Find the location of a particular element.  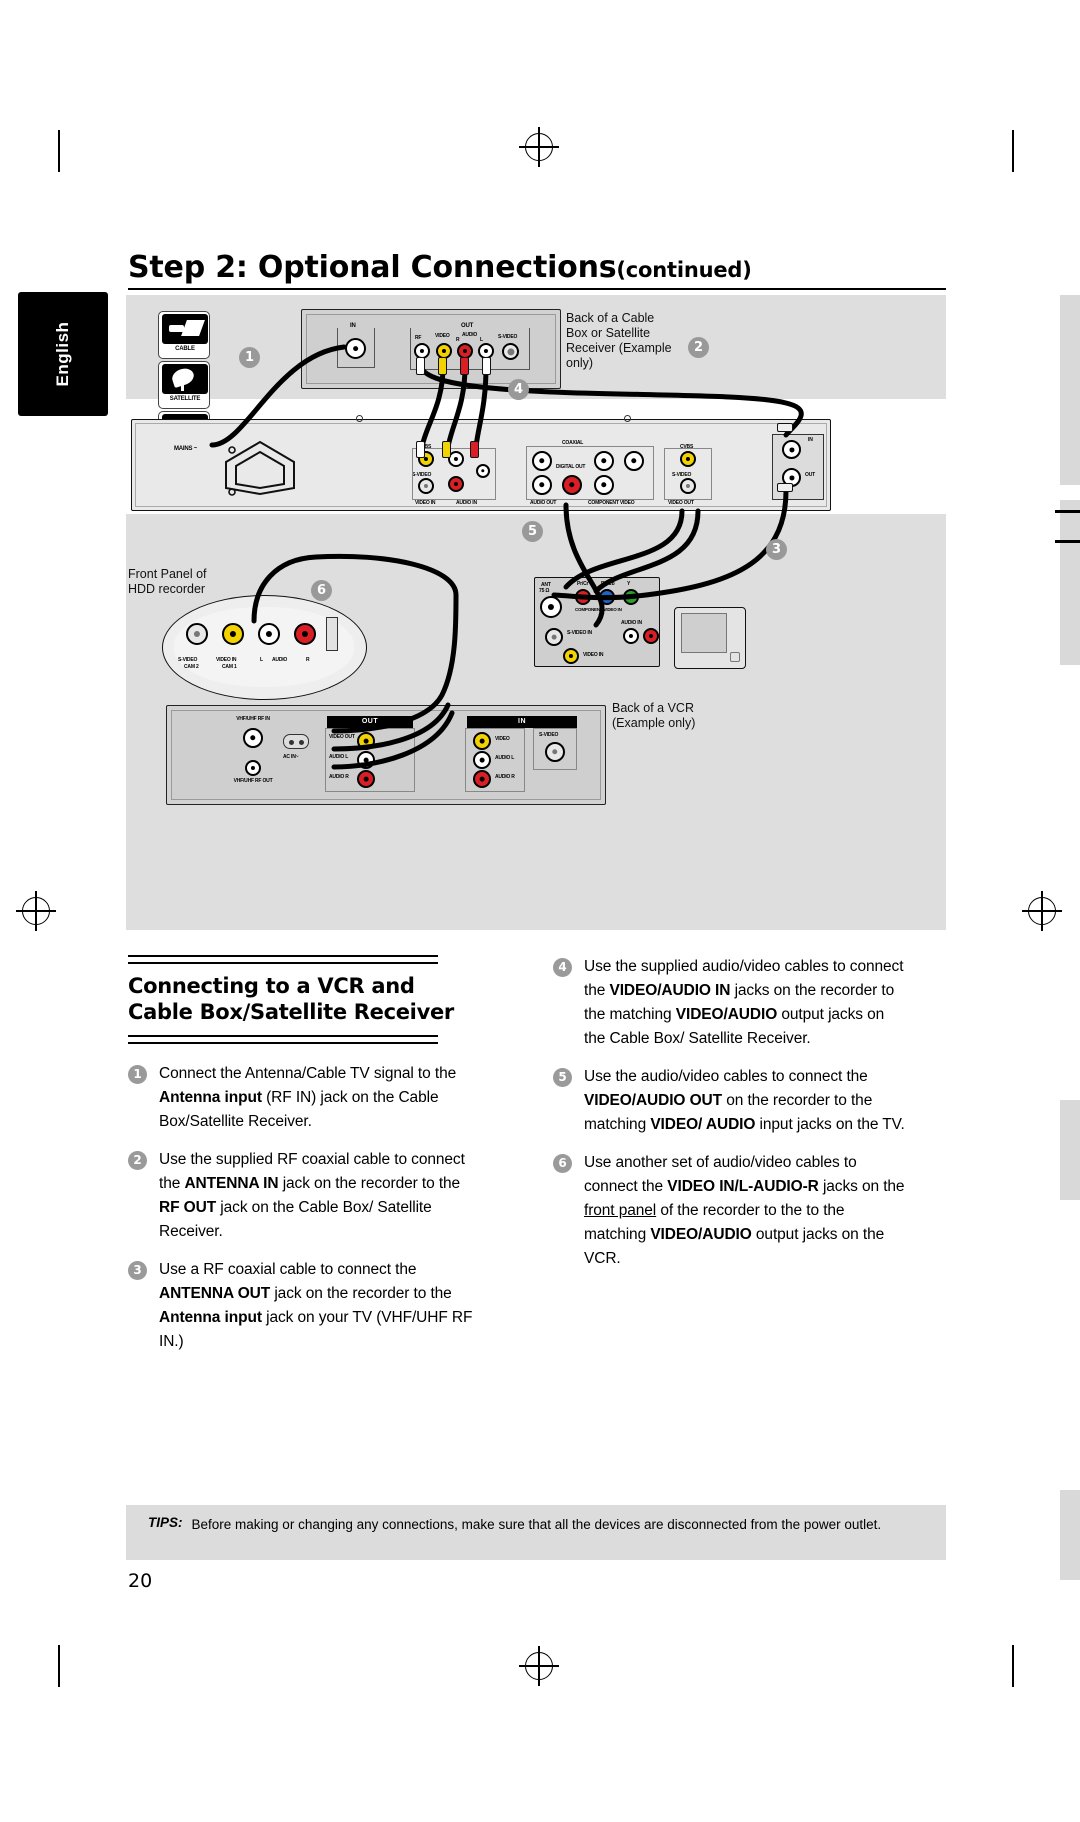

callout-2: 2 is located at coordinates (698, 347).